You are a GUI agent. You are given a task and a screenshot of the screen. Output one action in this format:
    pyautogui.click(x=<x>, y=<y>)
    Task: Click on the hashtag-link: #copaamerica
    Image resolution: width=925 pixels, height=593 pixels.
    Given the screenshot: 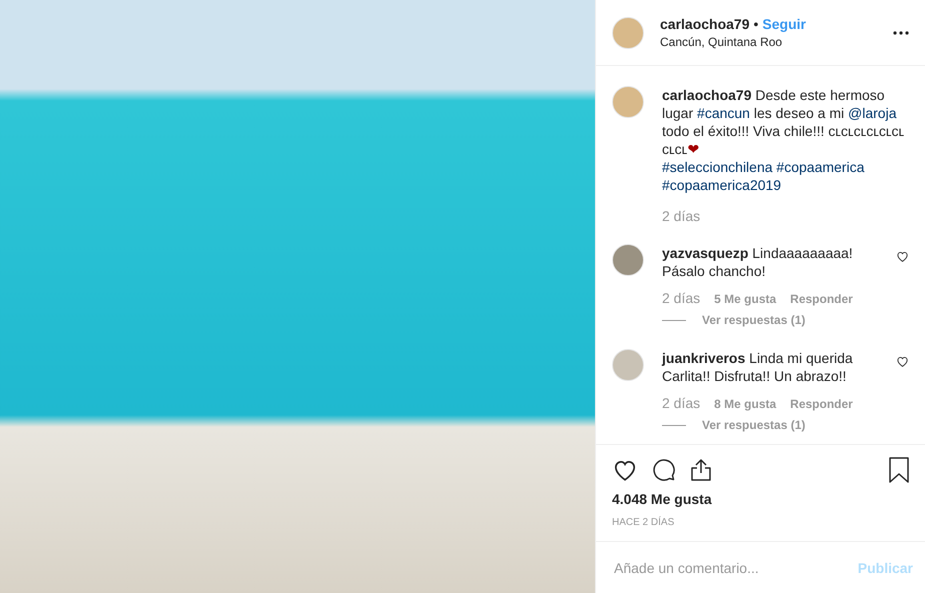 What is the action you would take?
    pyautogui.click(x=820, y=167)
    